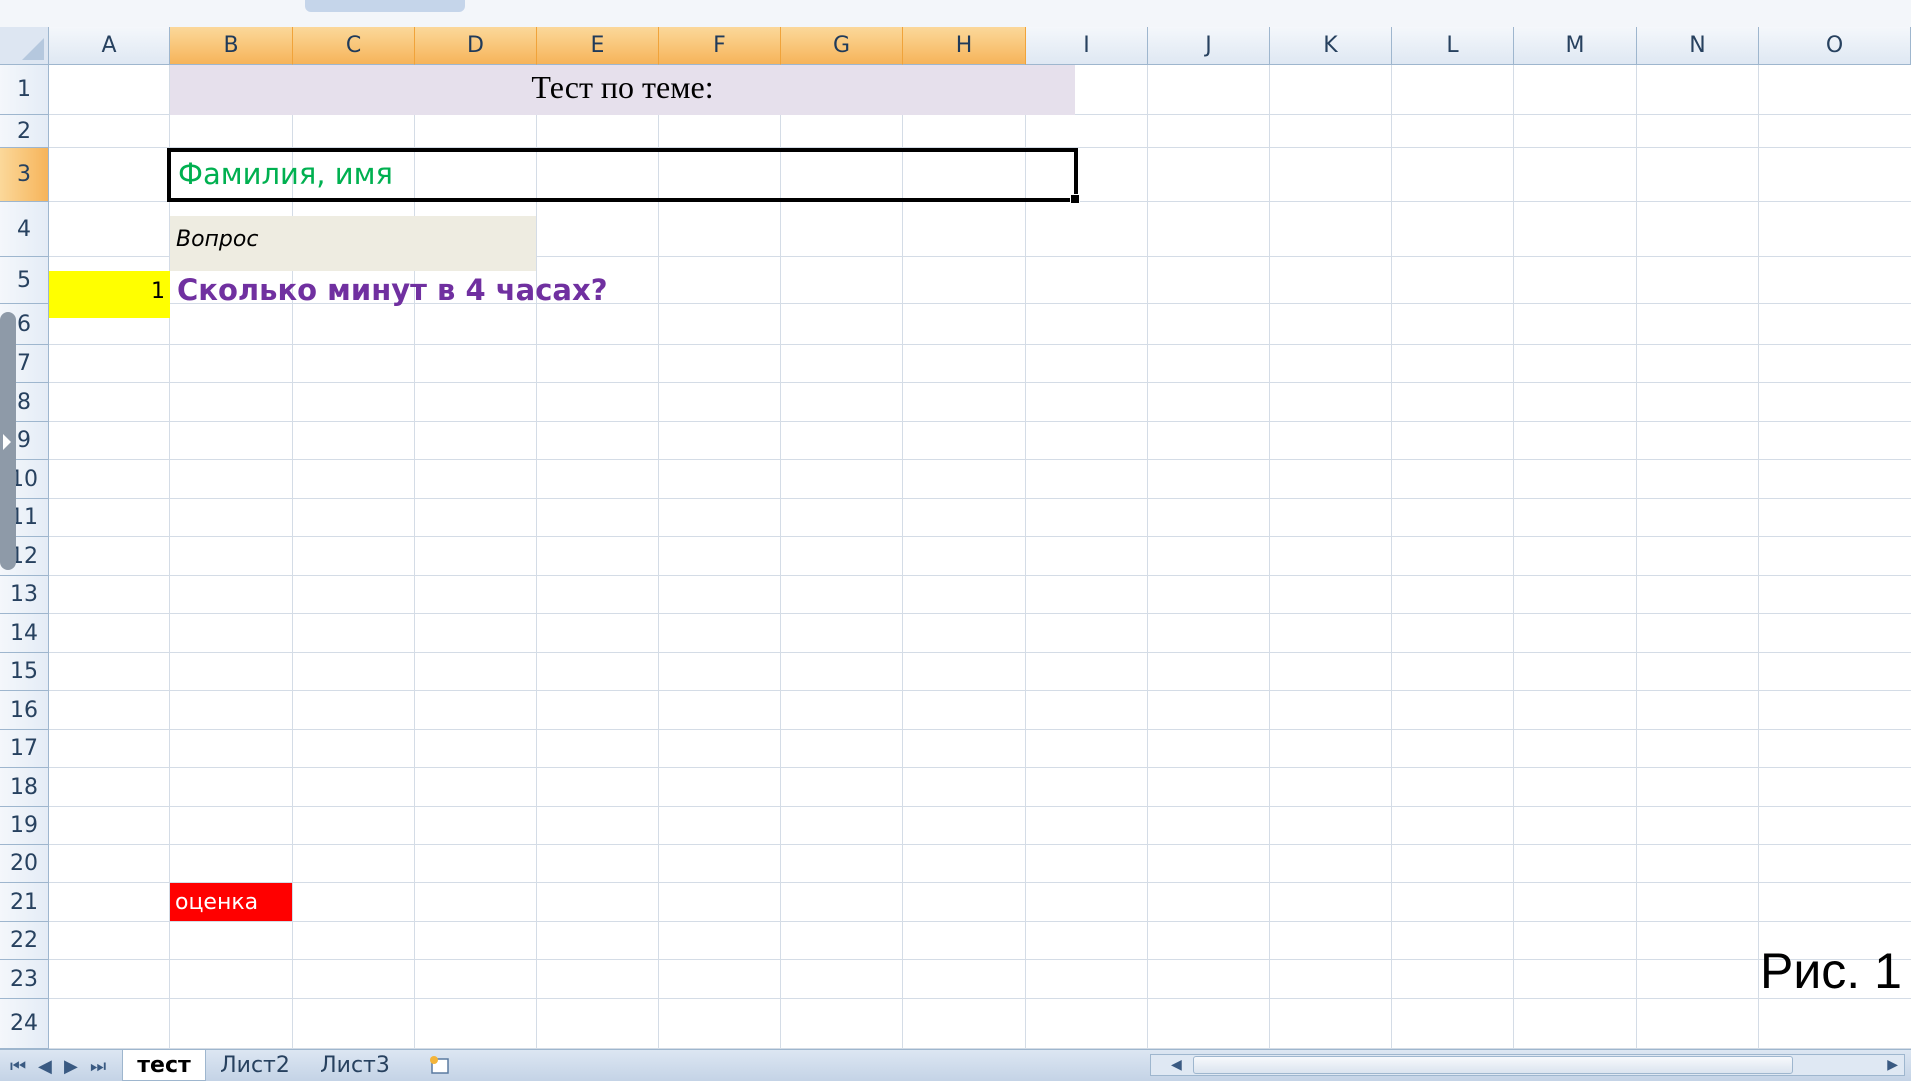  Describe the element at coordinates (622, 87) in the screenshot. I see `test-title: Тест по теме:` at that location.